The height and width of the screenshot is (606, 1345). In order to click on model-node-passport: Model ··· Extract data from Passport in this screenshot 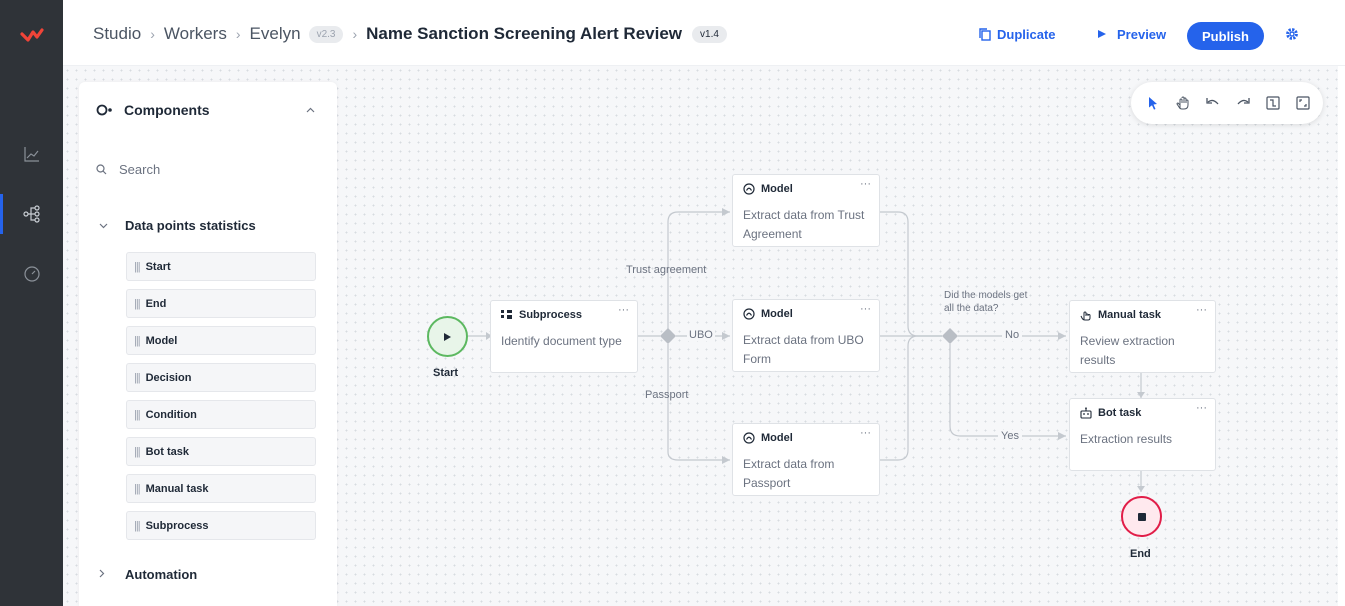, I will do `click(806, 459)`.